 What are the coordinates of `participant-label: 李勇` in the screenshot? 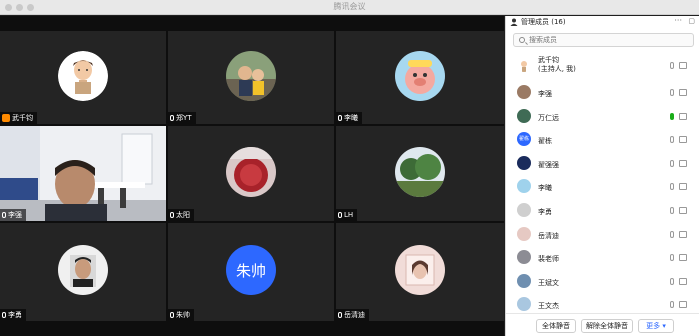 It's located at (13, 315).